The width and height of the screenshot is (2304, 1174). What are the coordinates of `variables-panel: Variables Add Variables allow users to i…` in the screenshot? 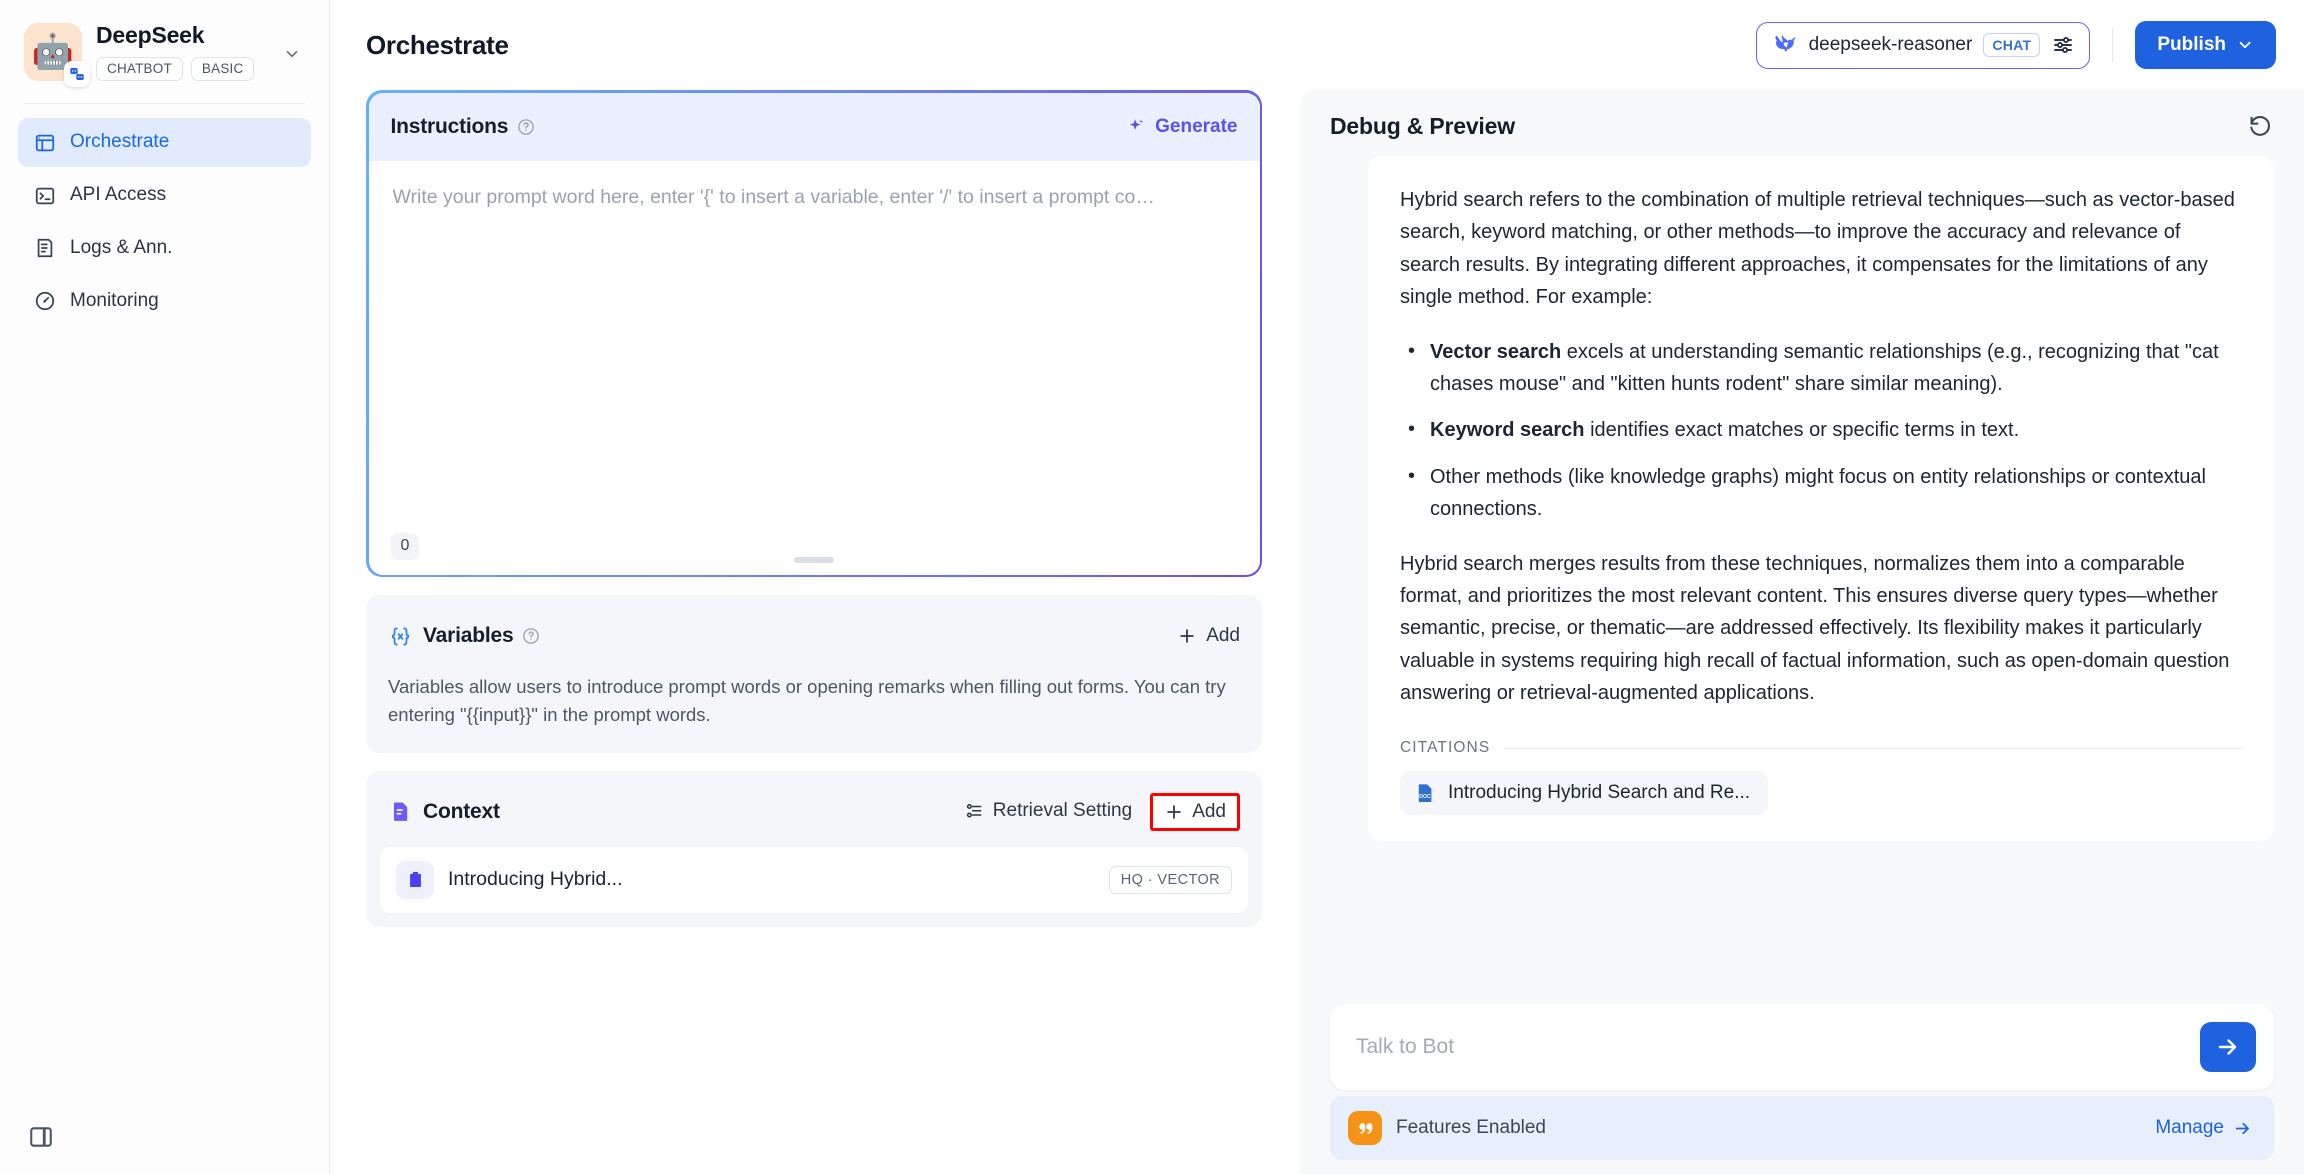 It's located at (814, 674).